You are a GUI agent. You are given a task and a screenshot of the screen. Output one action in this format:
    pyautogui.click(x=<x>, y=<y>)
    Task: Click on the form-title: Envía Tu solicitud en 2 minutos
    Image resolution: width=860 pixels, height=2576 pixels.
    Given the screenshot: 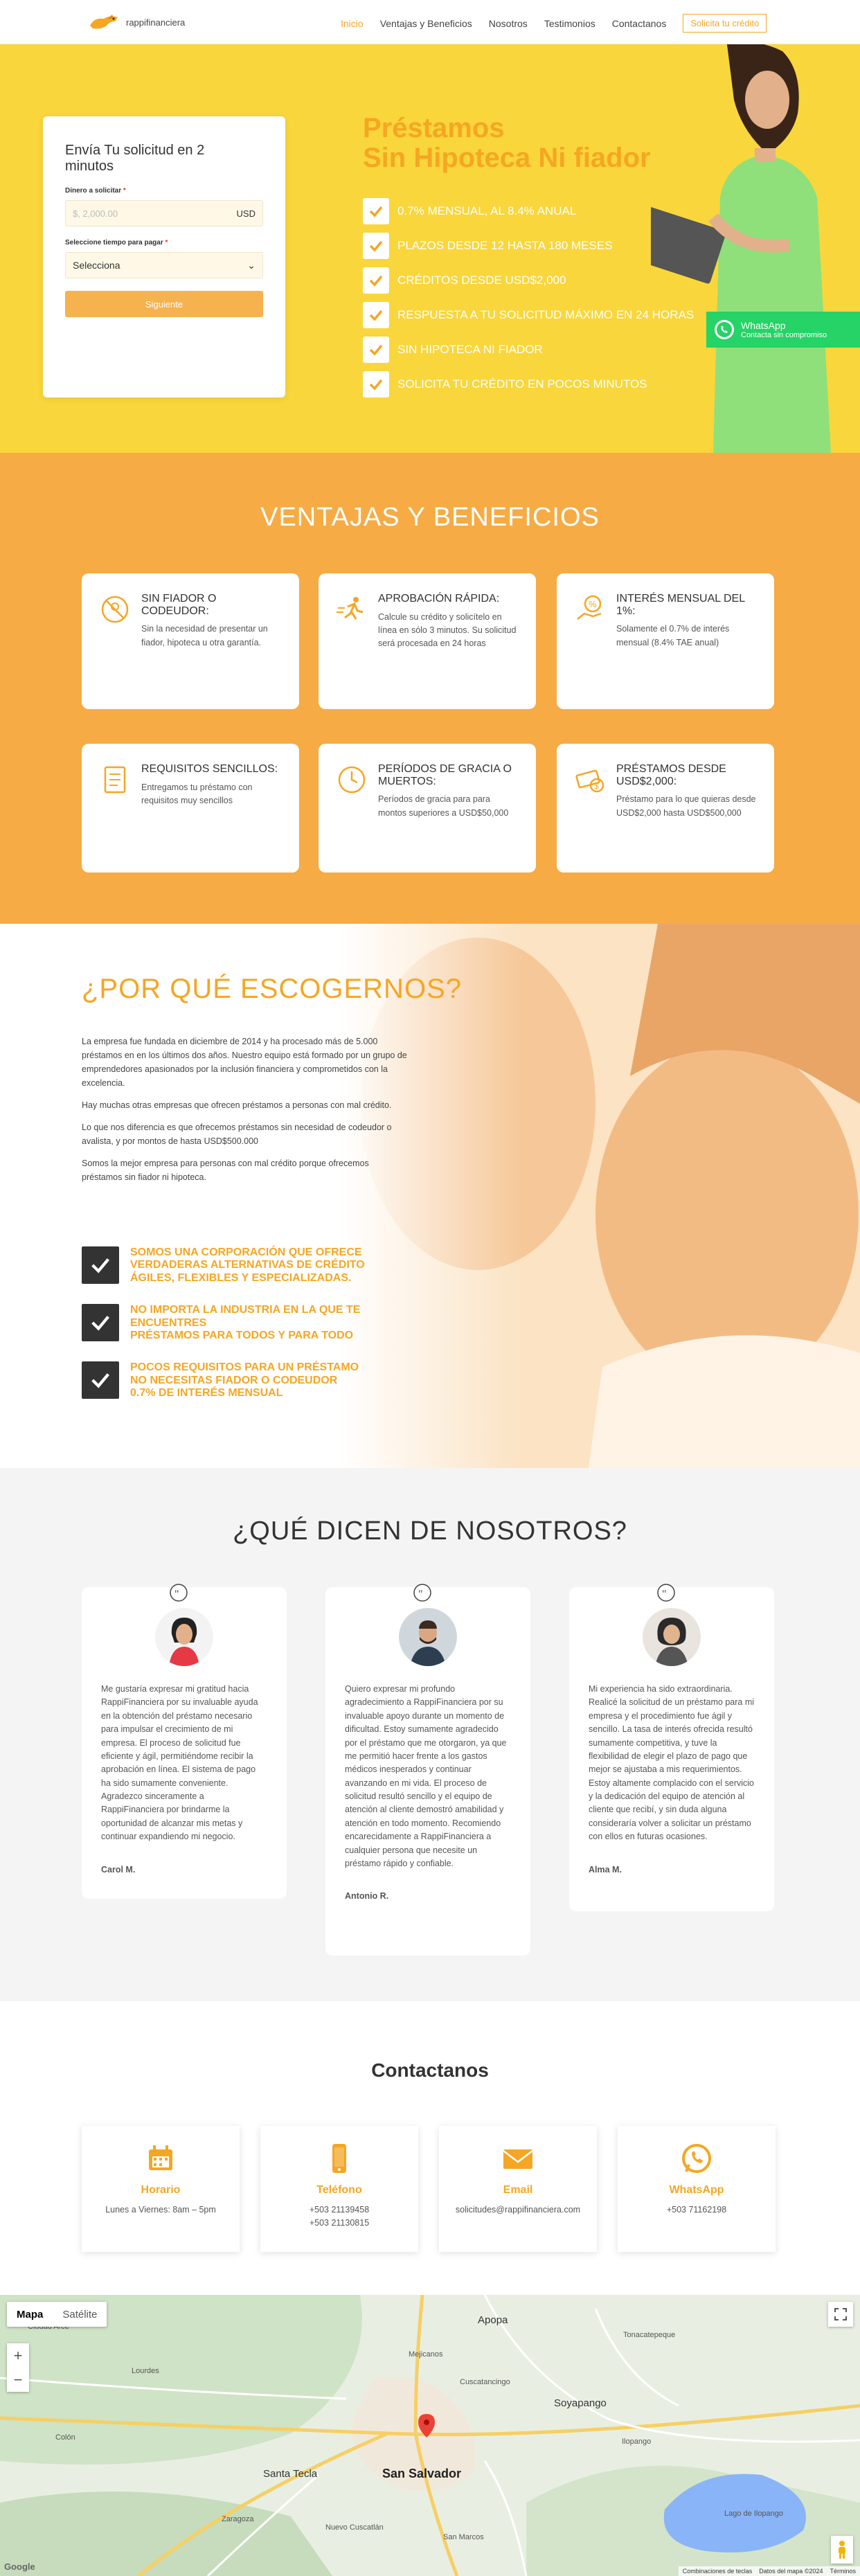 What is the action you would take?
    pyautogui.click(x=135, y=158)
    